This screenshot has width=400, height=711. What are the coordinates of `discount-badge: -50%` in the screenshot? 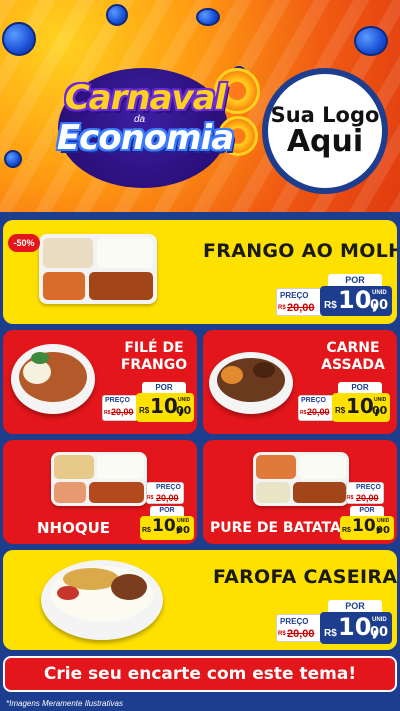 It's located at (24, 243).